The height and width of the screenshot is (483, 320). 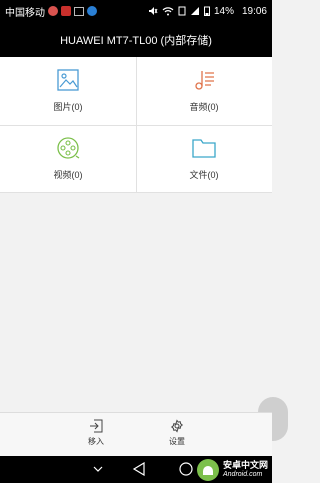 What do you see at coordinates (25, 13) in the screenshot?
I see `carrier-label: 中国移动` at bounding box center [25, 13].